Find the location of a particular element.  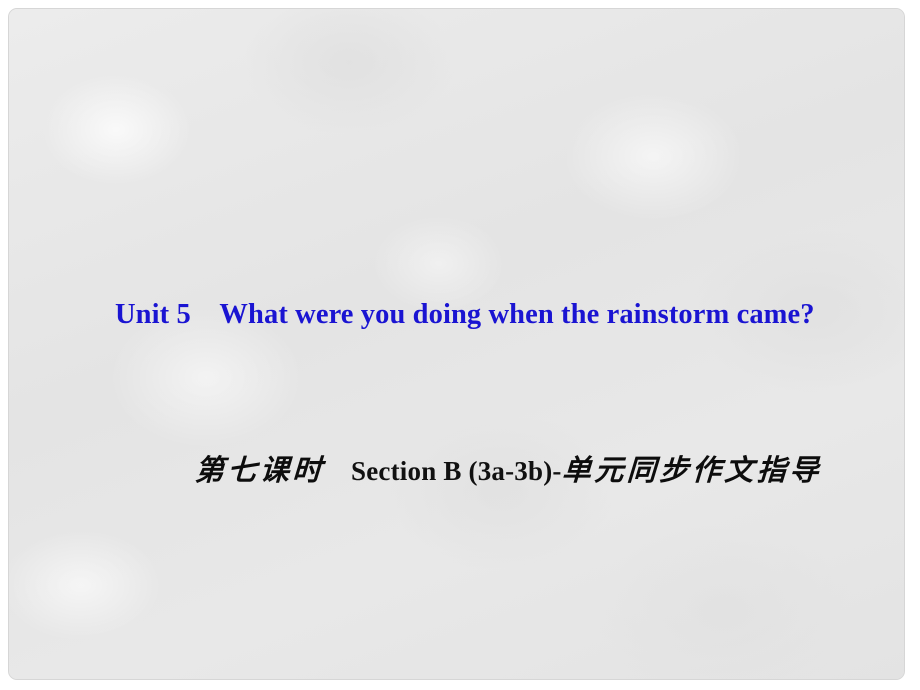

section-label: Section B (3a-3b)- is located at coordinates (456, 471).